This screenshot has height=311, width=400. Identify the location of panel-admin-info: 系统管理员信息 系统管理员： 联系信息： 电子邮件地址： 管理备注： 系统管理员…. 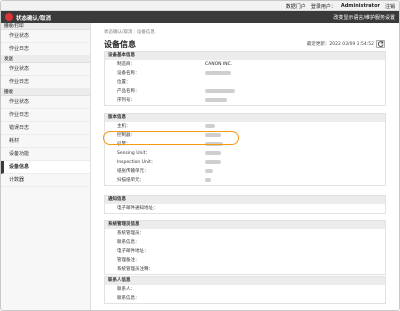
(245, 247).